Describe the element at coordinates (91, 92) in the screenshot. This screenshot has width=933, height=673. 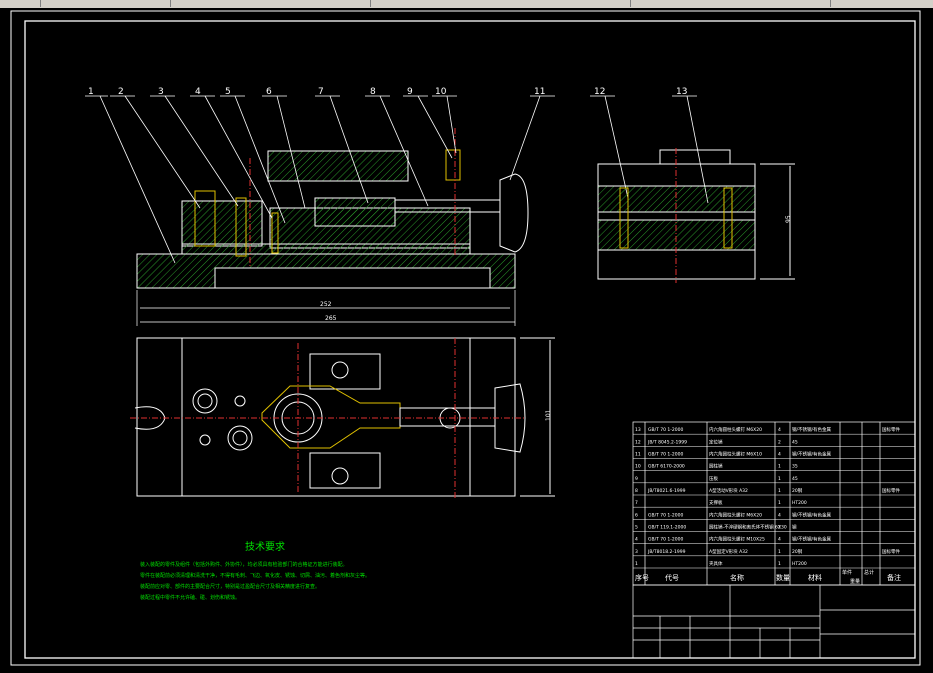
I see `balloon-1: 1` at that location.